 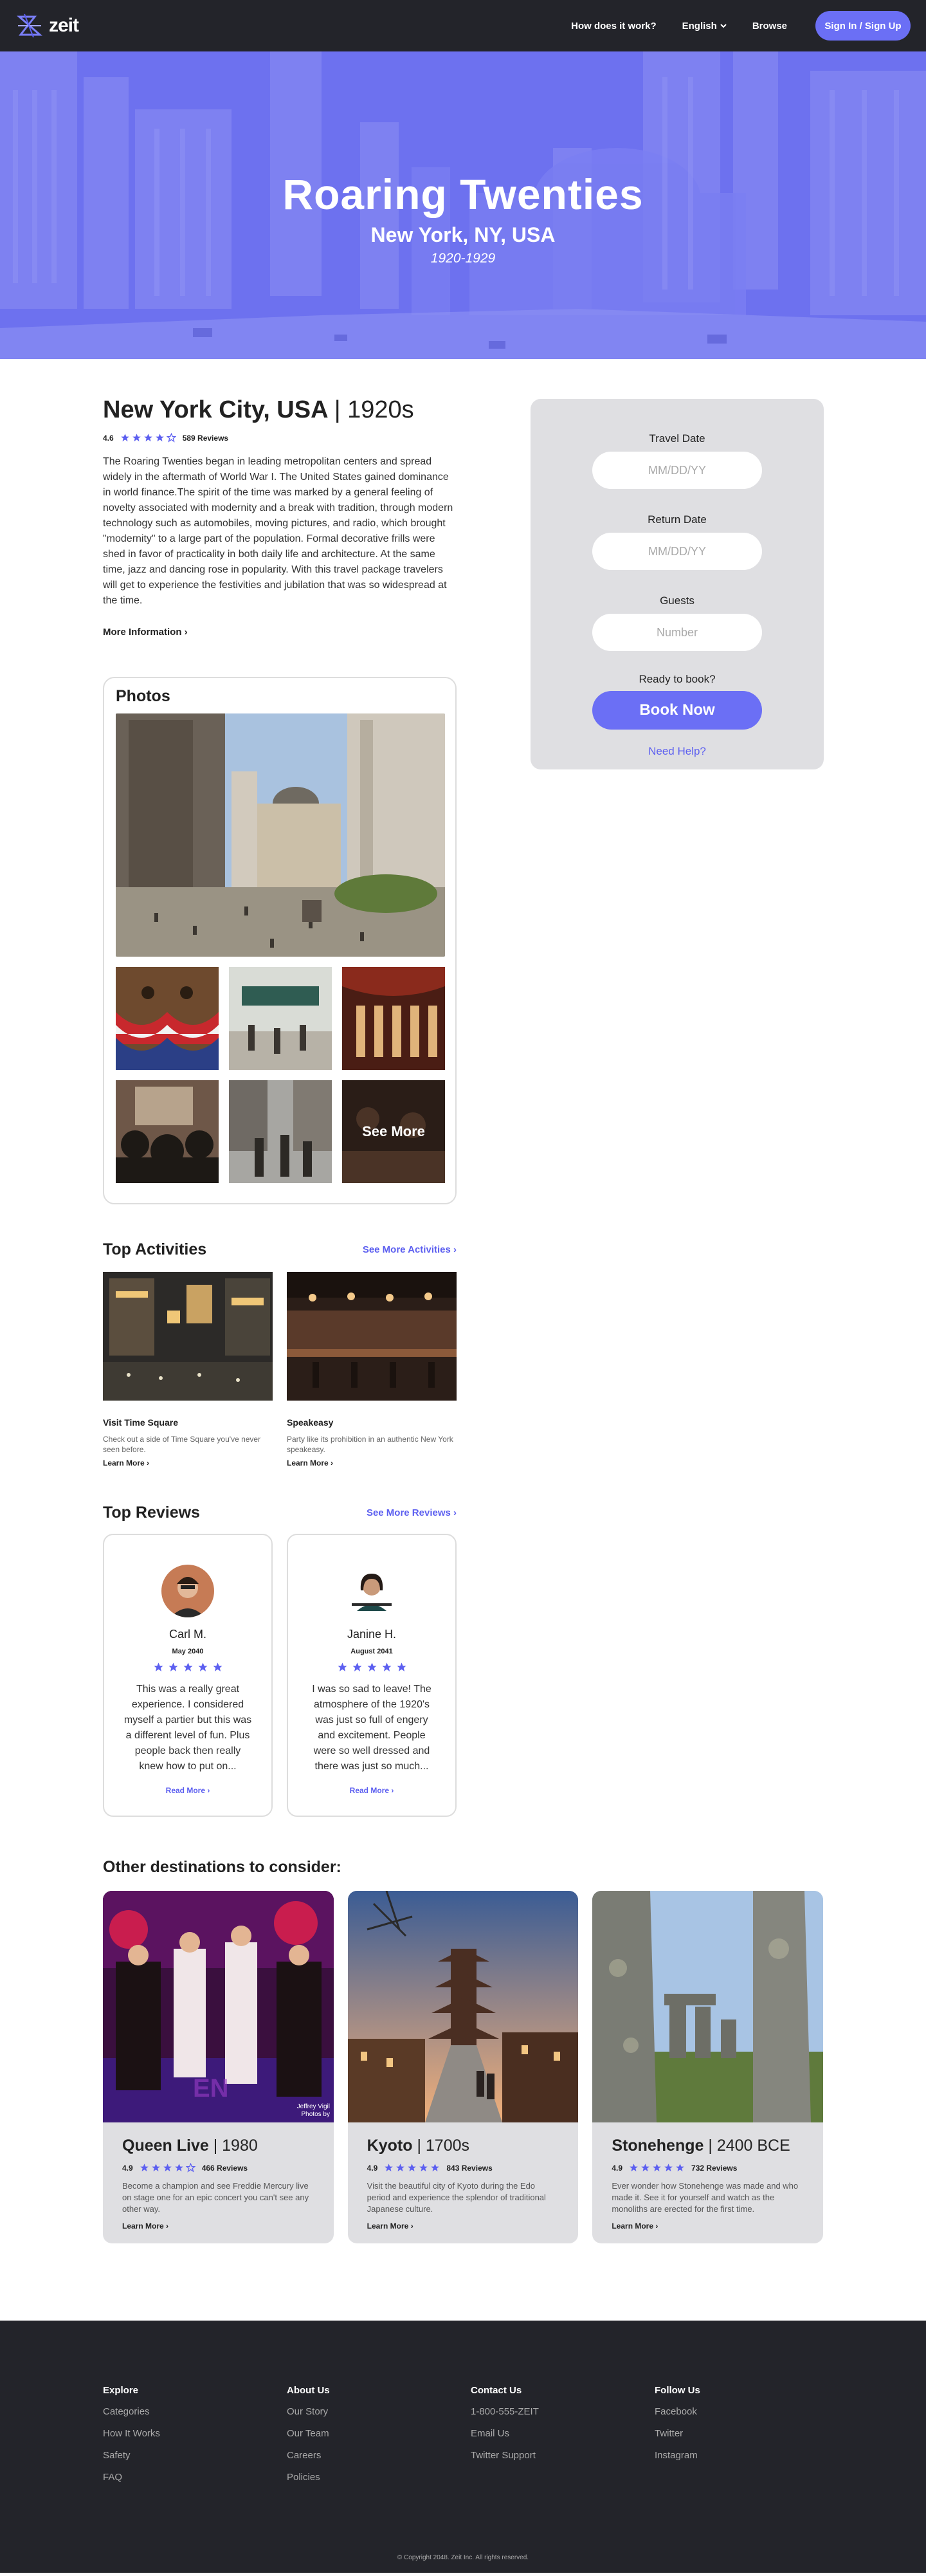 I want to click on activity-image, so click(x=372, y=1336).